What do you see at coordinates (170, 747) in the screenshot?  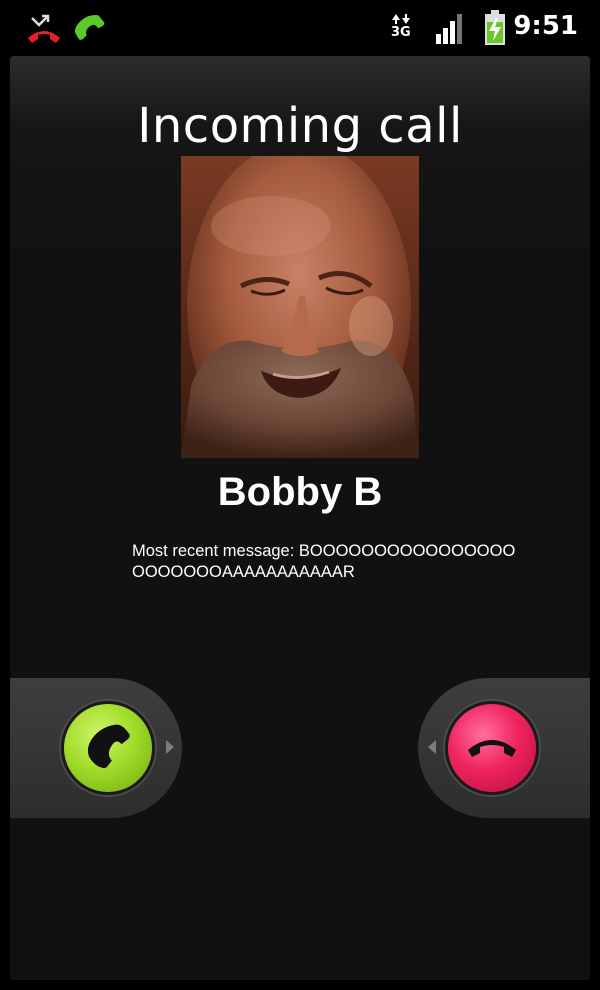 I see `slide-right-arrow-icon` at bounding box center [170, 747].